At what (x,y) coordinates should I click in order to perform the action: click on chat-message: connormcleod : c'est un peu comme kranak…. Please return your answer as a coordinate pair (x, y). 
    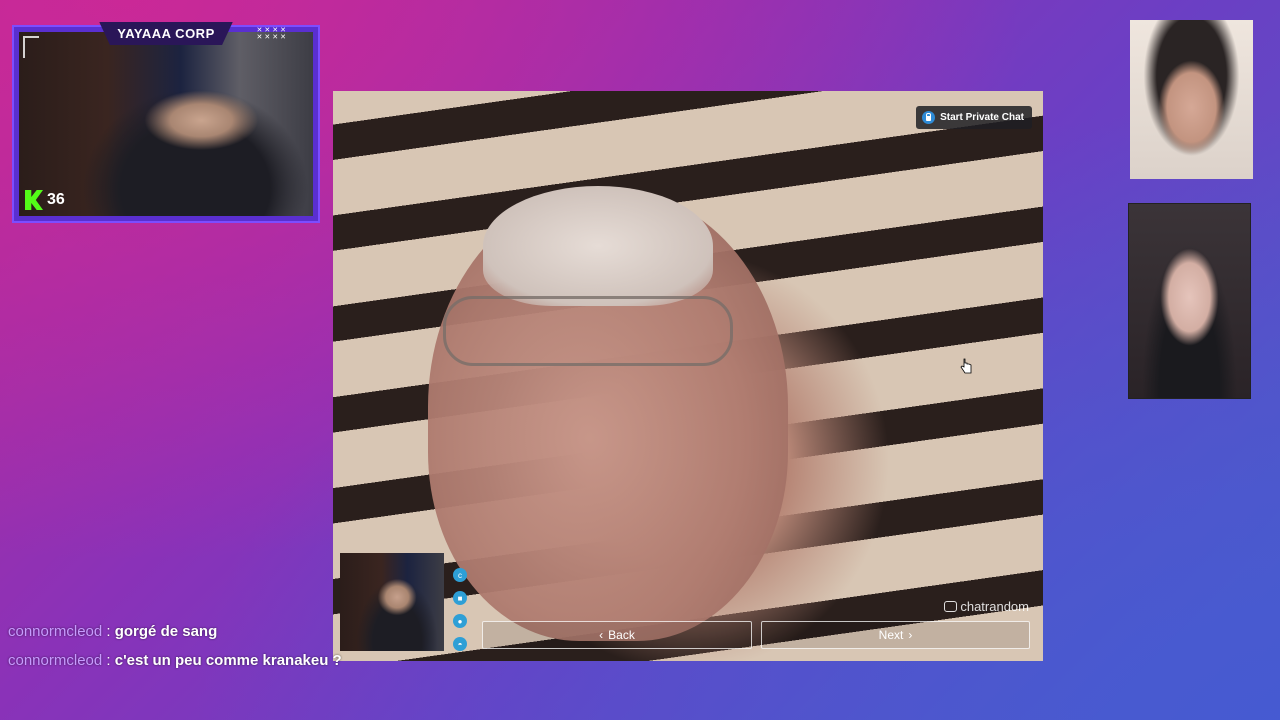
    Looking at the image, I should click on (175, 660).